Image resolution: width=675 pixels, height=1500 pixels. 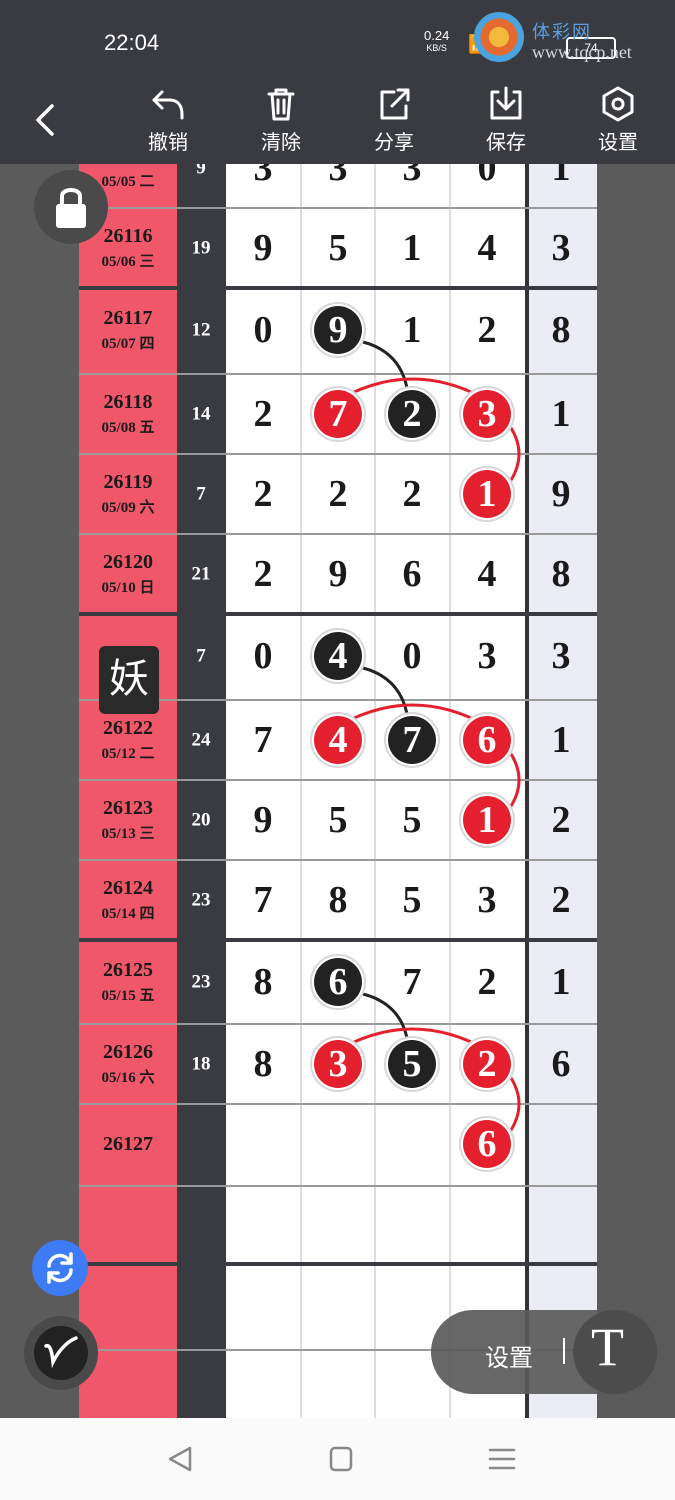 What do you see at coordinates (341, 1459) in the screenshot?
I see `nav-home-icon` at bounding box center [341, 1459].